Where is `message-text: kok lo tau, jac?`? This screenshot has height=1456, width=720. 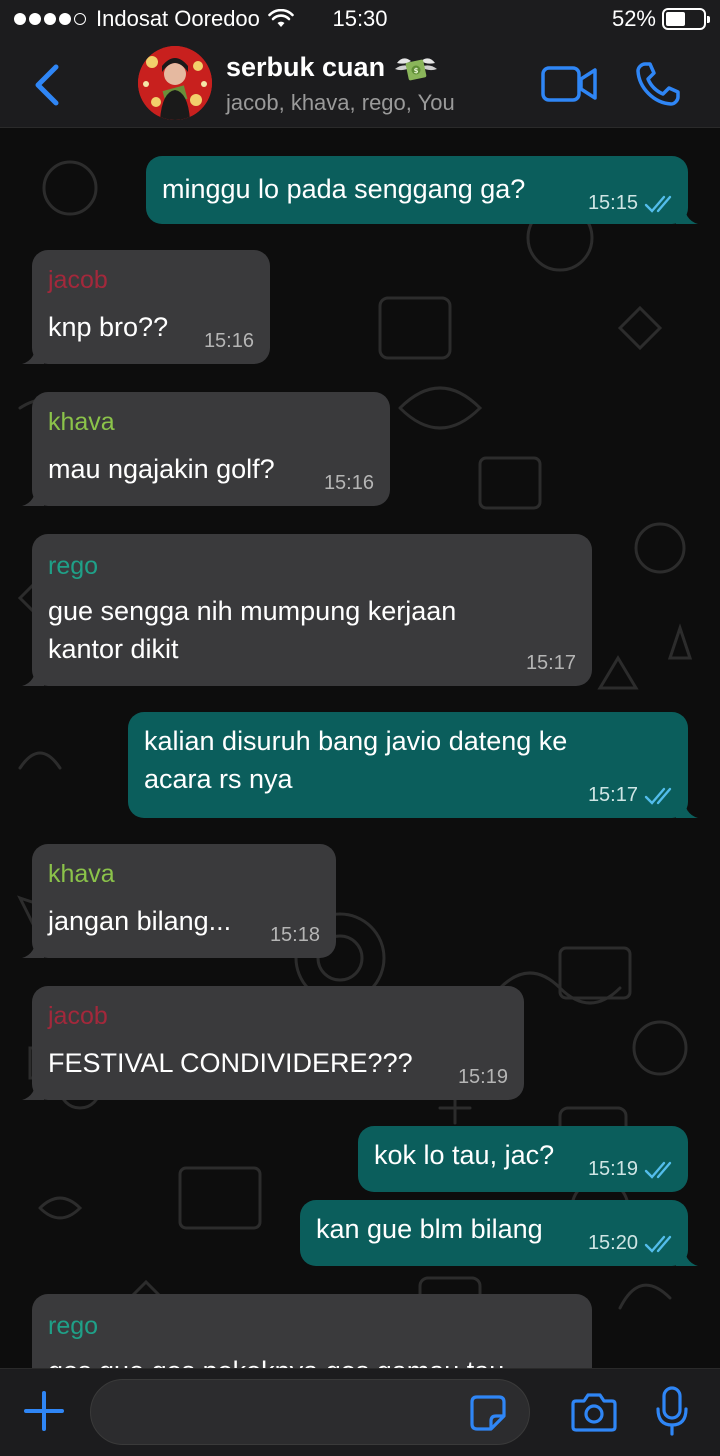
message-text: kok lo tau, jac? is located at coordinates (464, 1155).